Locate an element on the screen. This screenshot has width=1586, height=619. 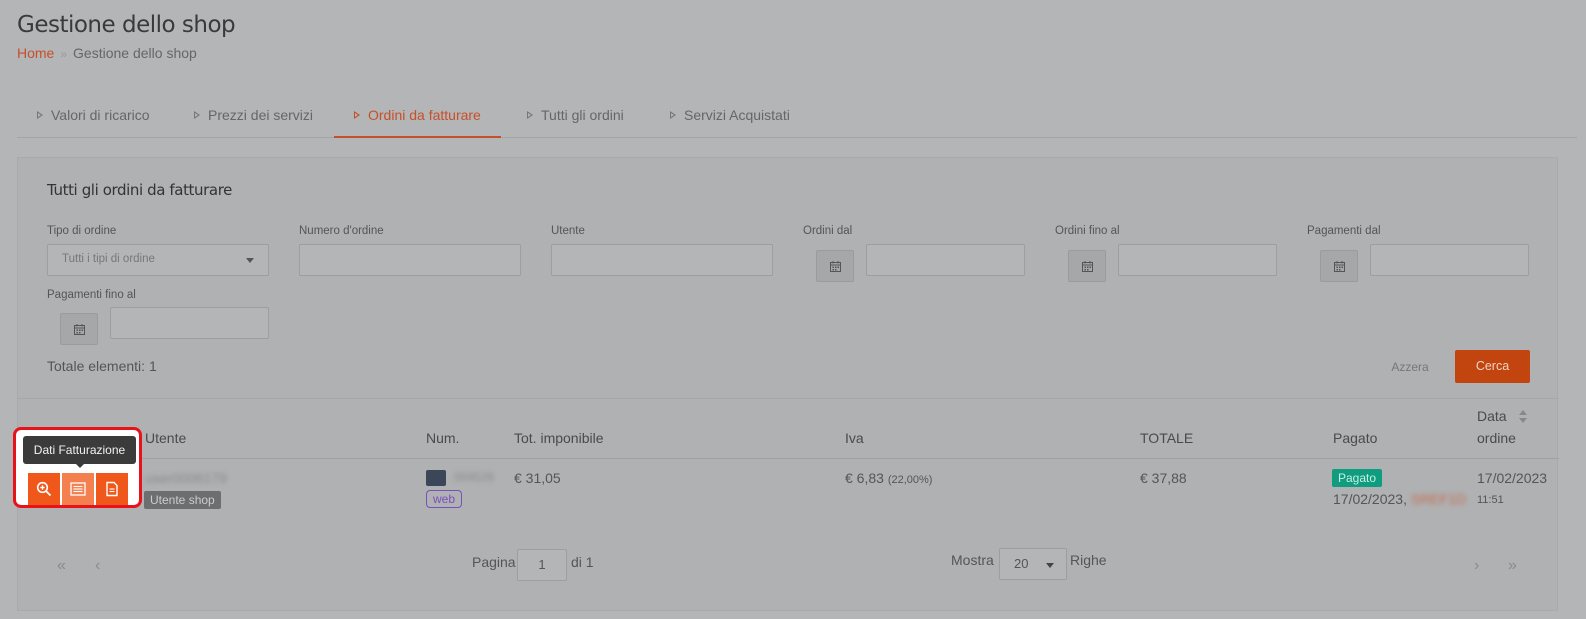
ordini-fino-input is located at coordinates (1197, 260).